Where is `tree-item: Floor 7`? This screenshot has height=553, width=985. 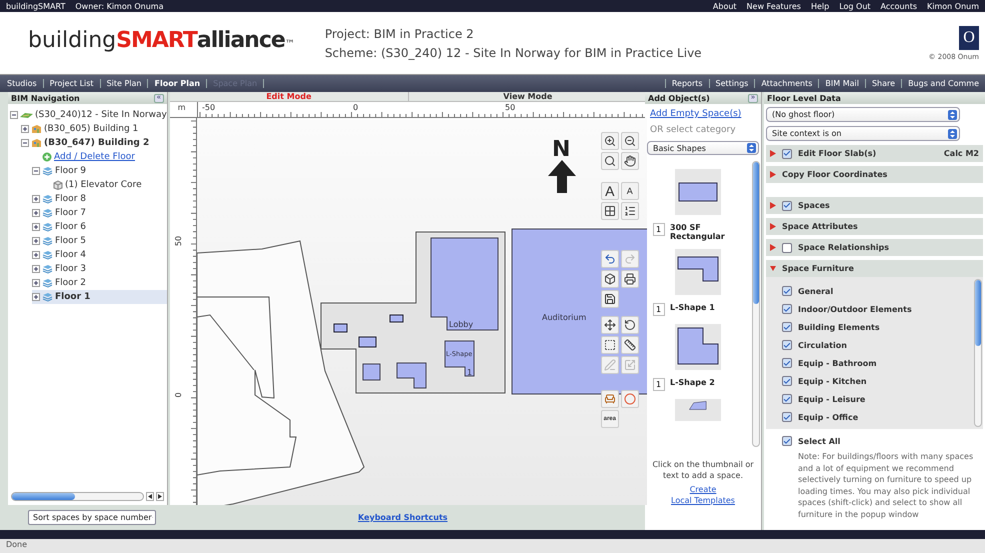 tree-item: Floor 7 is located at coordinates (99, 213).